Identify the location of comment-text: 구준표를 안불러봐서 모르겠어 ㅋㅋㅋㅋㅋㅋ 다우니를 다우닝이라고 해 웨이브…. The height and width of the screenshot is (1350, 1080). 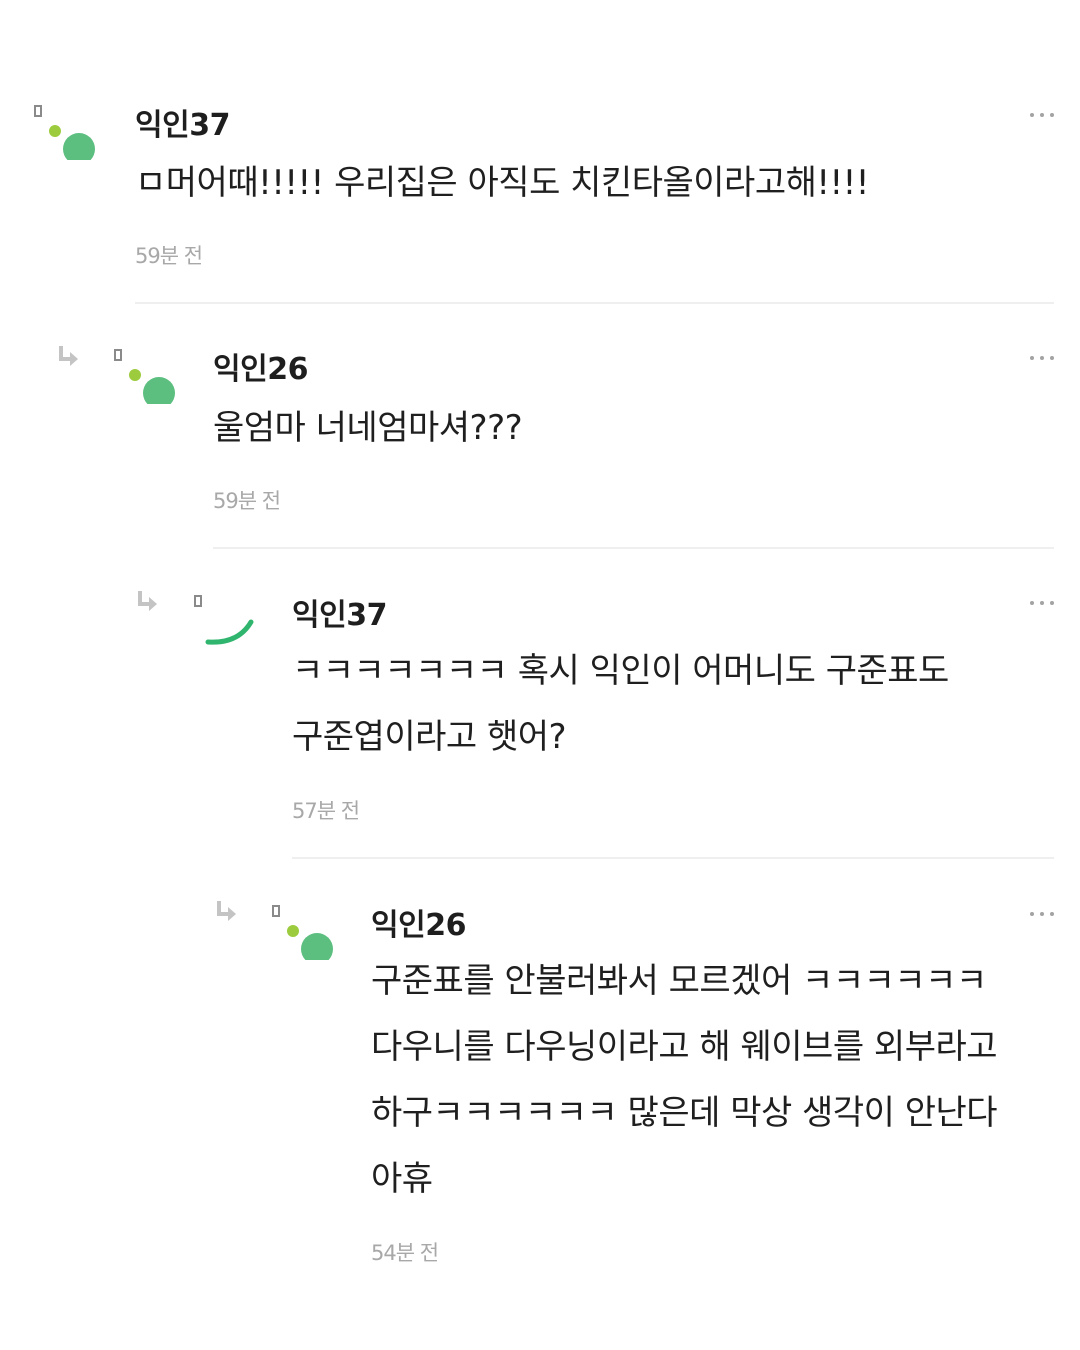
(684, 1080).